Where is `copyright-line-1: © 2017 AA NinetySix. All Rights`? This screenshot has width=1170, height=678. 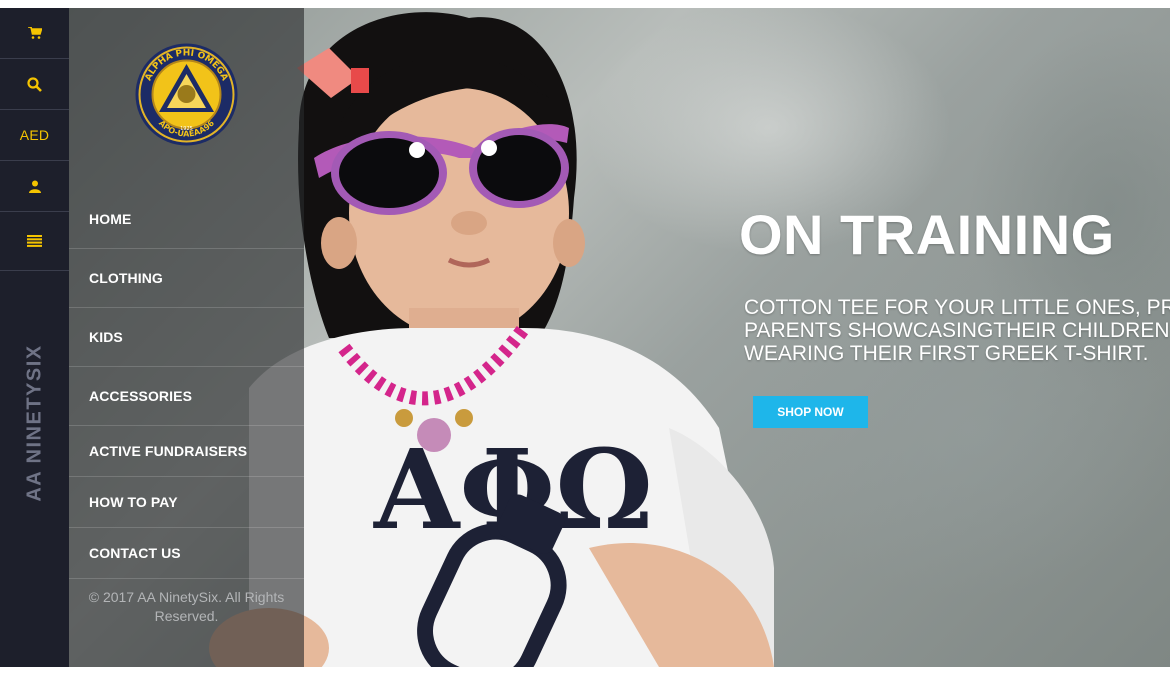
copyright-line-1: © 2017 AA NinetySix. All Rights is located at coordinates (186, 597).